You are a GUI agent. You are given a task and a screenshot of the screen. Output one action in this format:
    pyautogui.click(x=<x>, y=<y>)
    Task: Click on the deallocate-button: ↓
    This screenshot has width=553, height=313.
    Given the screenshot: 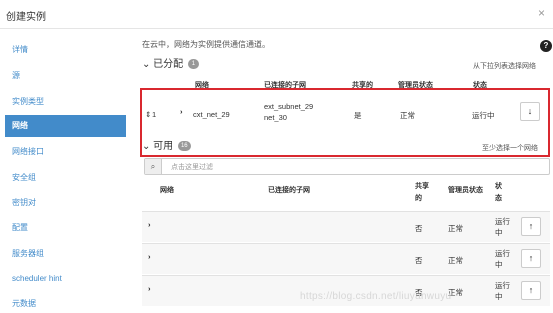 What is the action you would take?
    pyautogui.click(x=530, y=111)
    